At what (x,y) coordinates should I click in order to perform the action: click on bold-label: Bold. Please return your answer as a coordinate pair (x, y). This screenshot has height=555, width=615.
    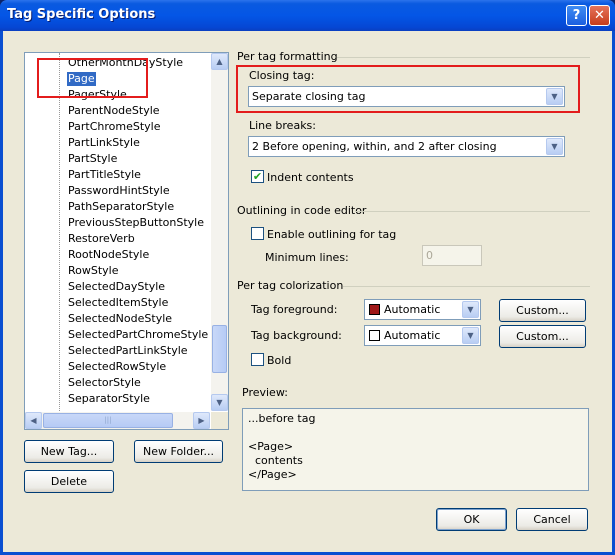
    Looking at the image, I should click on (279, 360).